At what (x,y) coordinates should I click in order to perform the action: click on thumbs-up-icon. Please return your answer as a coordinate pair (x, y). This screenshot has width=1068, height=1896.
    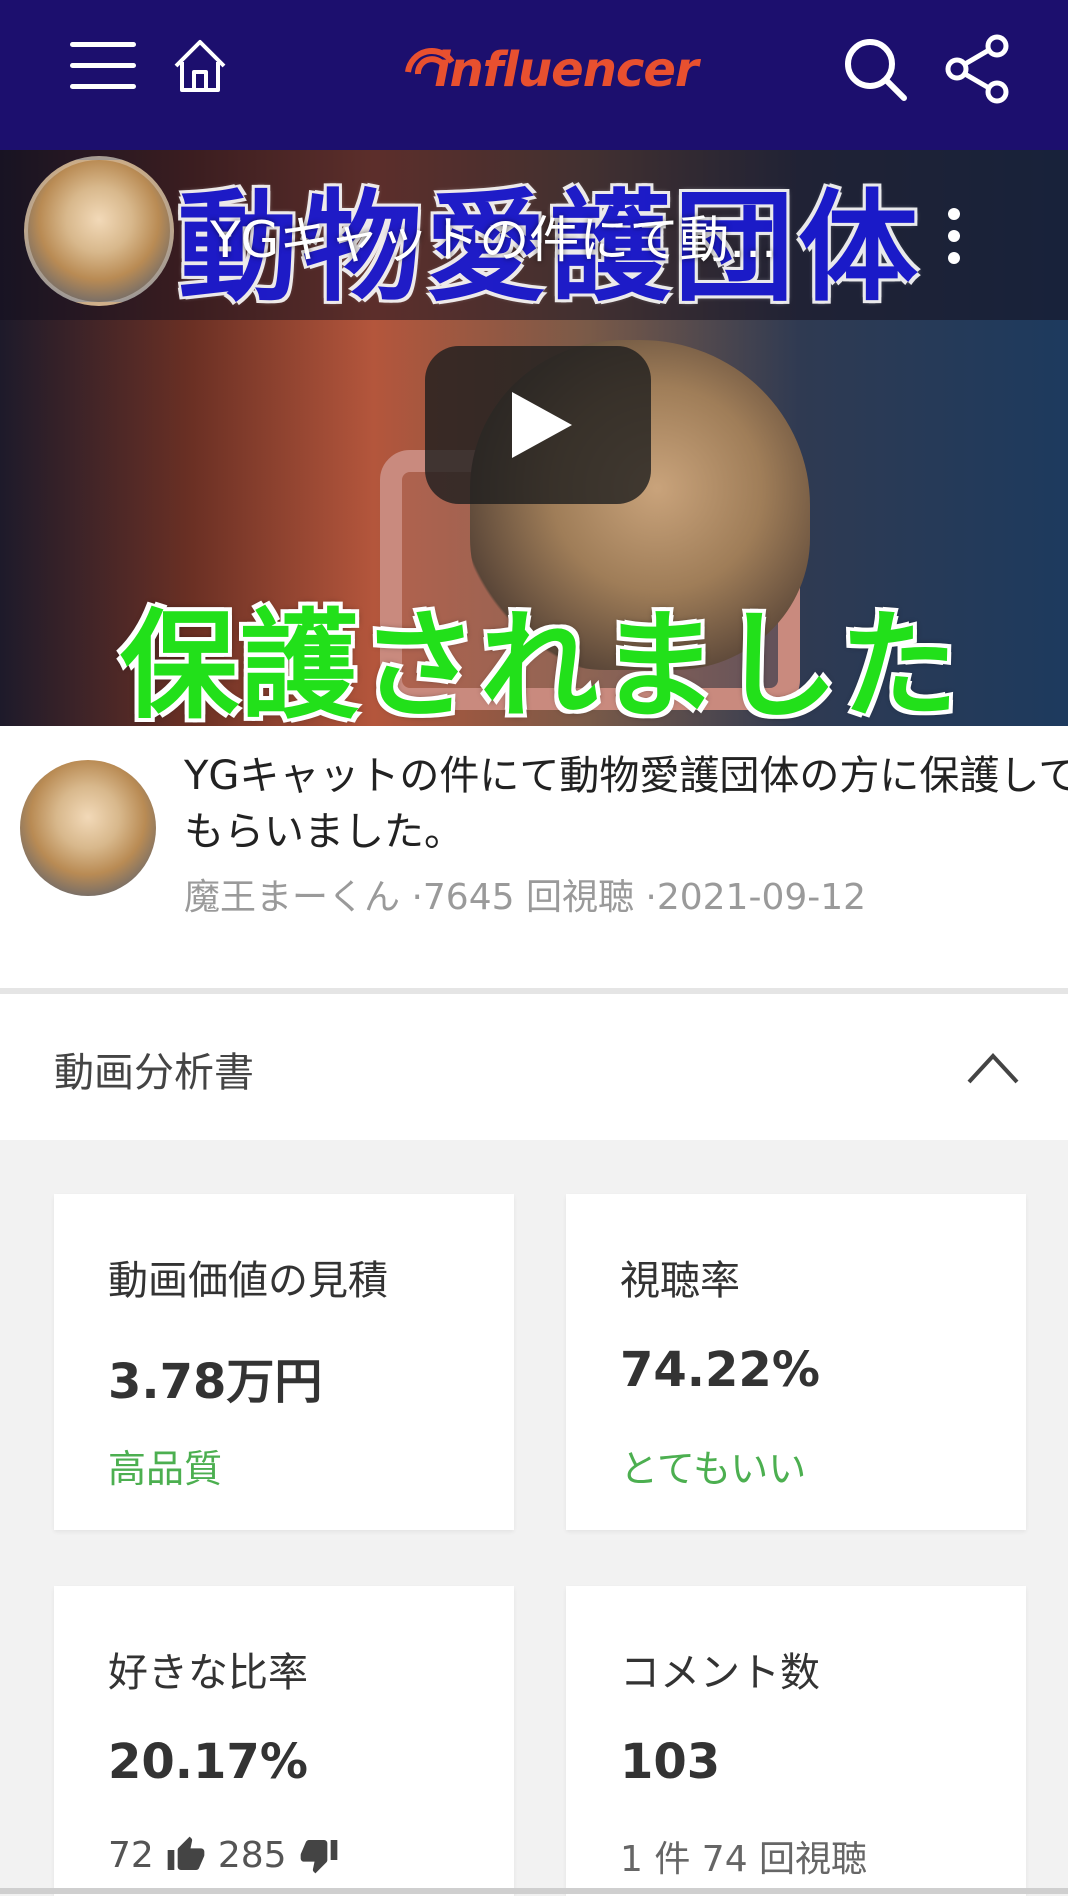
    Looking at the image, I should click on (186, 1853).